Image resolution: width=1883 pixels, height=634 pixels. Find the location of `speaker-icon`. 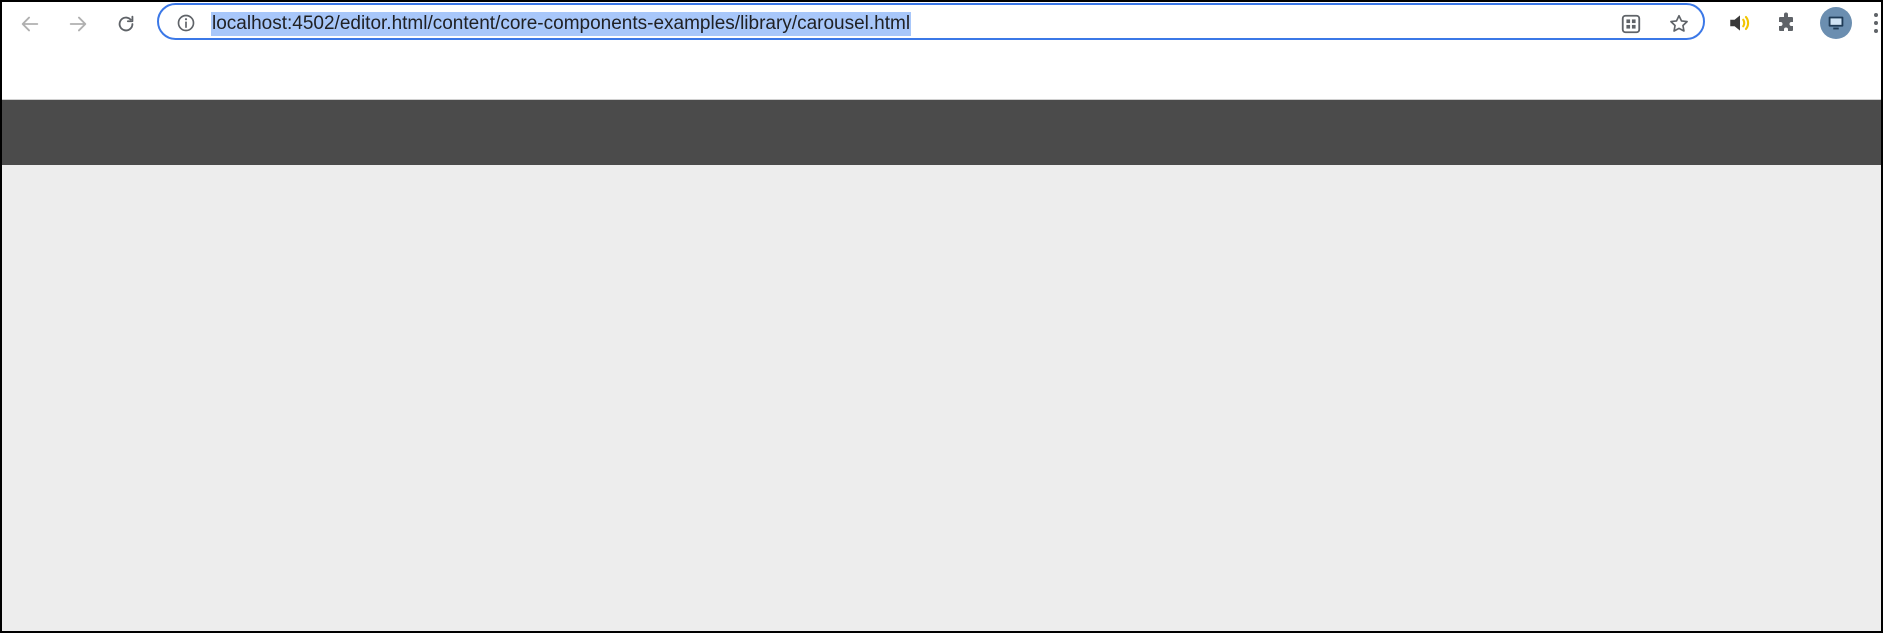

speaker-icon is located at coordinates (1740, 23).